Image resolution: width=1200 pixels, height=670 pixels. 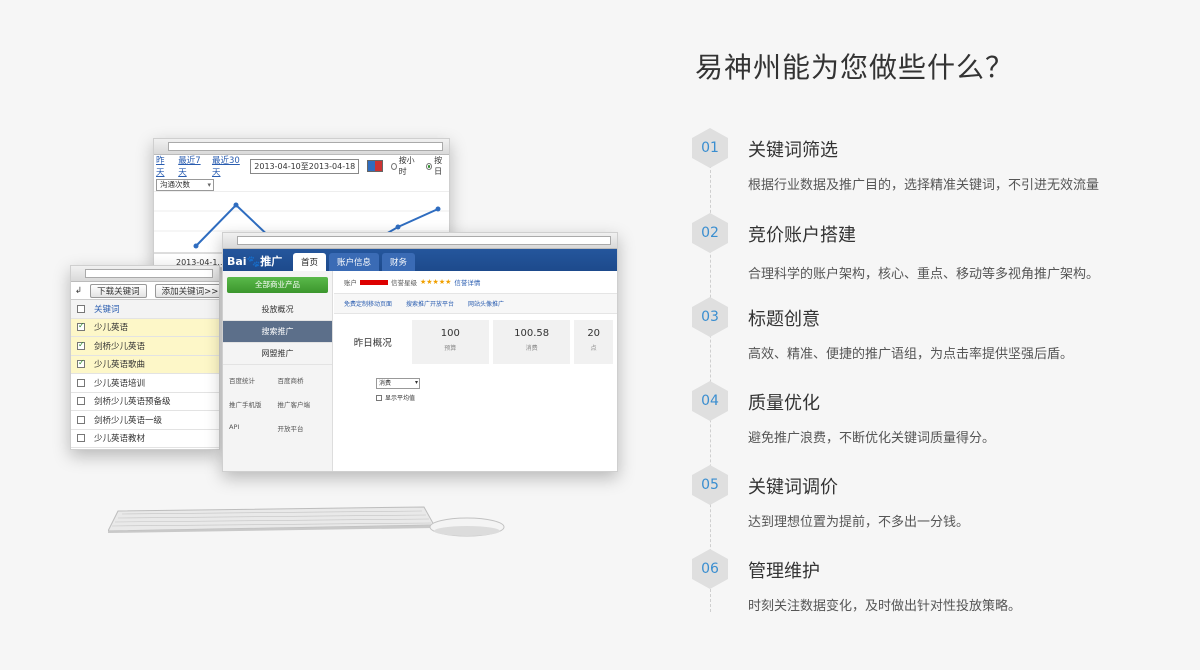 What do you see at coordinates (379, 397) in the screenshot?
I see `checkbox-box` at bounding box center [379, 397].